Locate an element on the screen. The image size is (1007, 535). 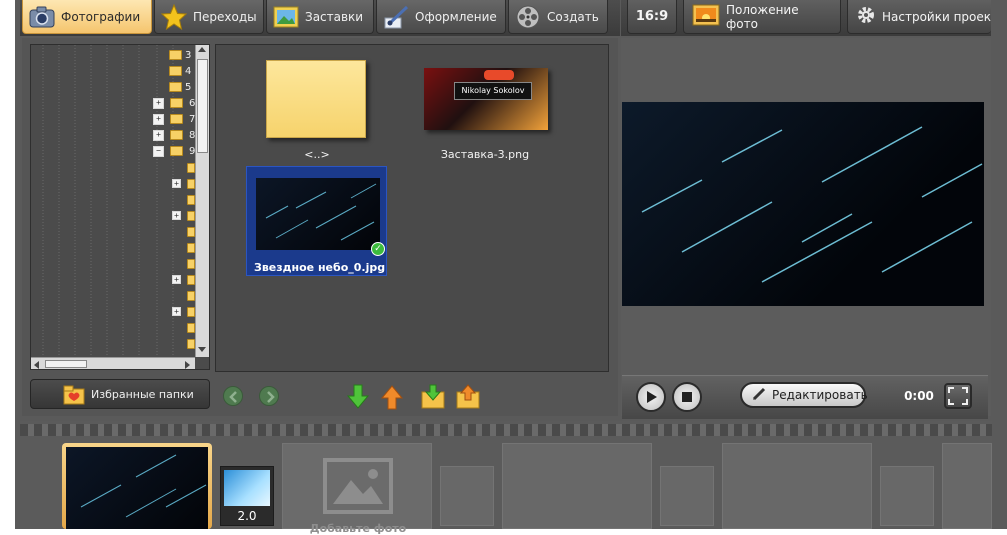
folder-tree: 3 4 5 +6 +7 +8 −9 + + + + is located at coordinates (120, 207).